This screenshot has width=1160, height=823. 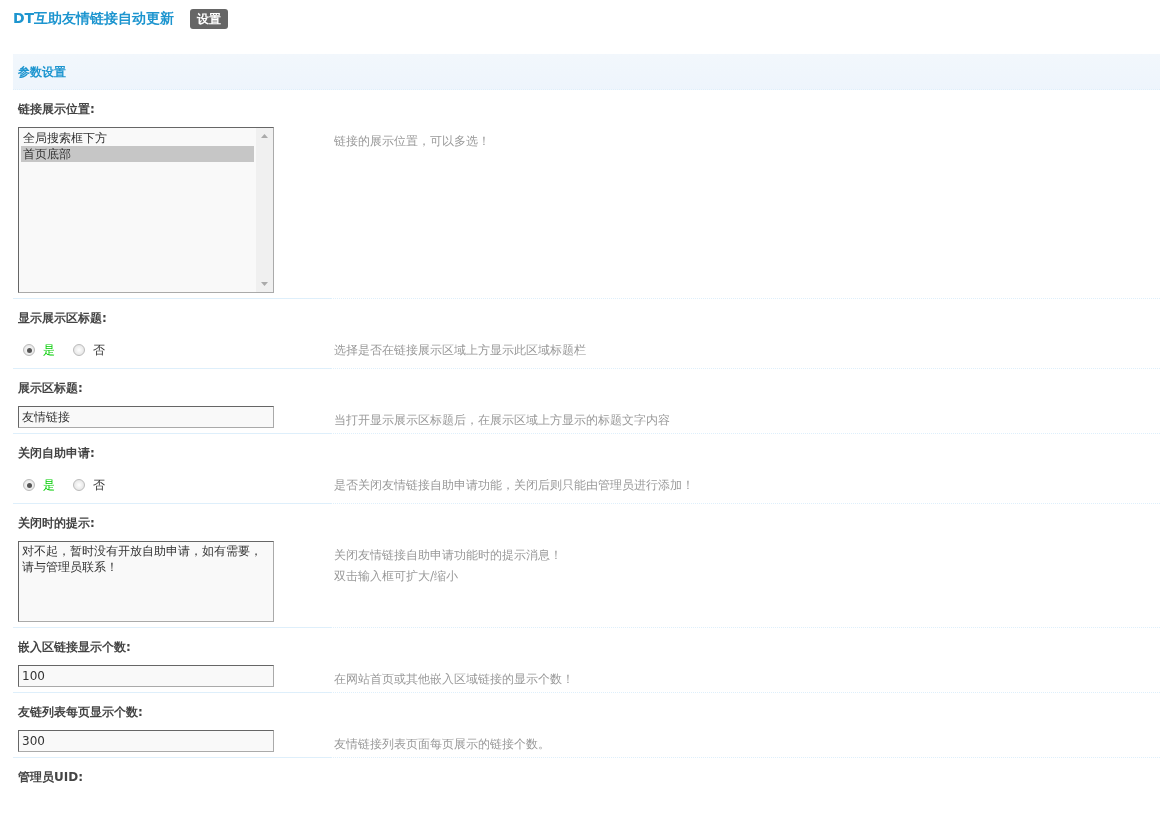 I want to click on select-option: 全局搜索框下方, so click(x=137, y=138).